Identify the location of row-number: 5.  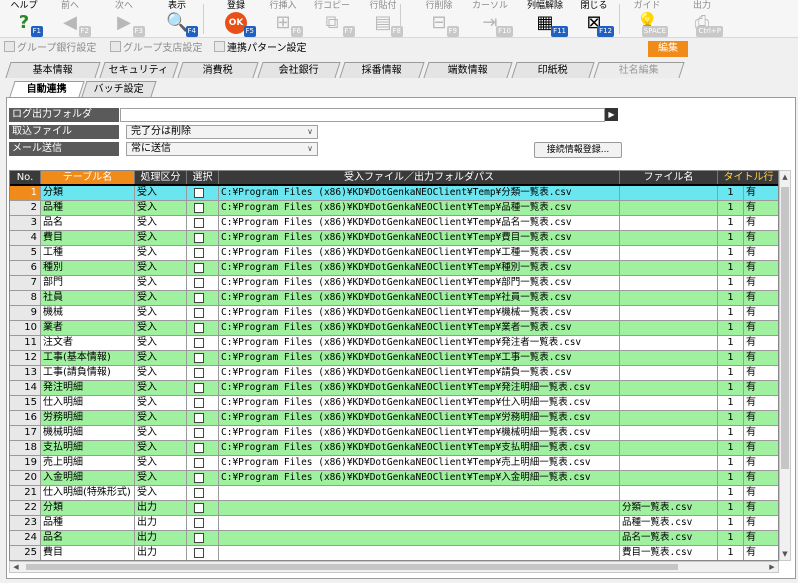
(25, 253).